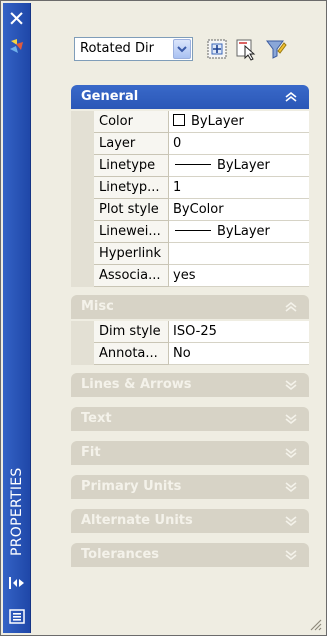 This screenshot has width=327, height=636. I want to click on quick-select-icon, so click(276, 49).